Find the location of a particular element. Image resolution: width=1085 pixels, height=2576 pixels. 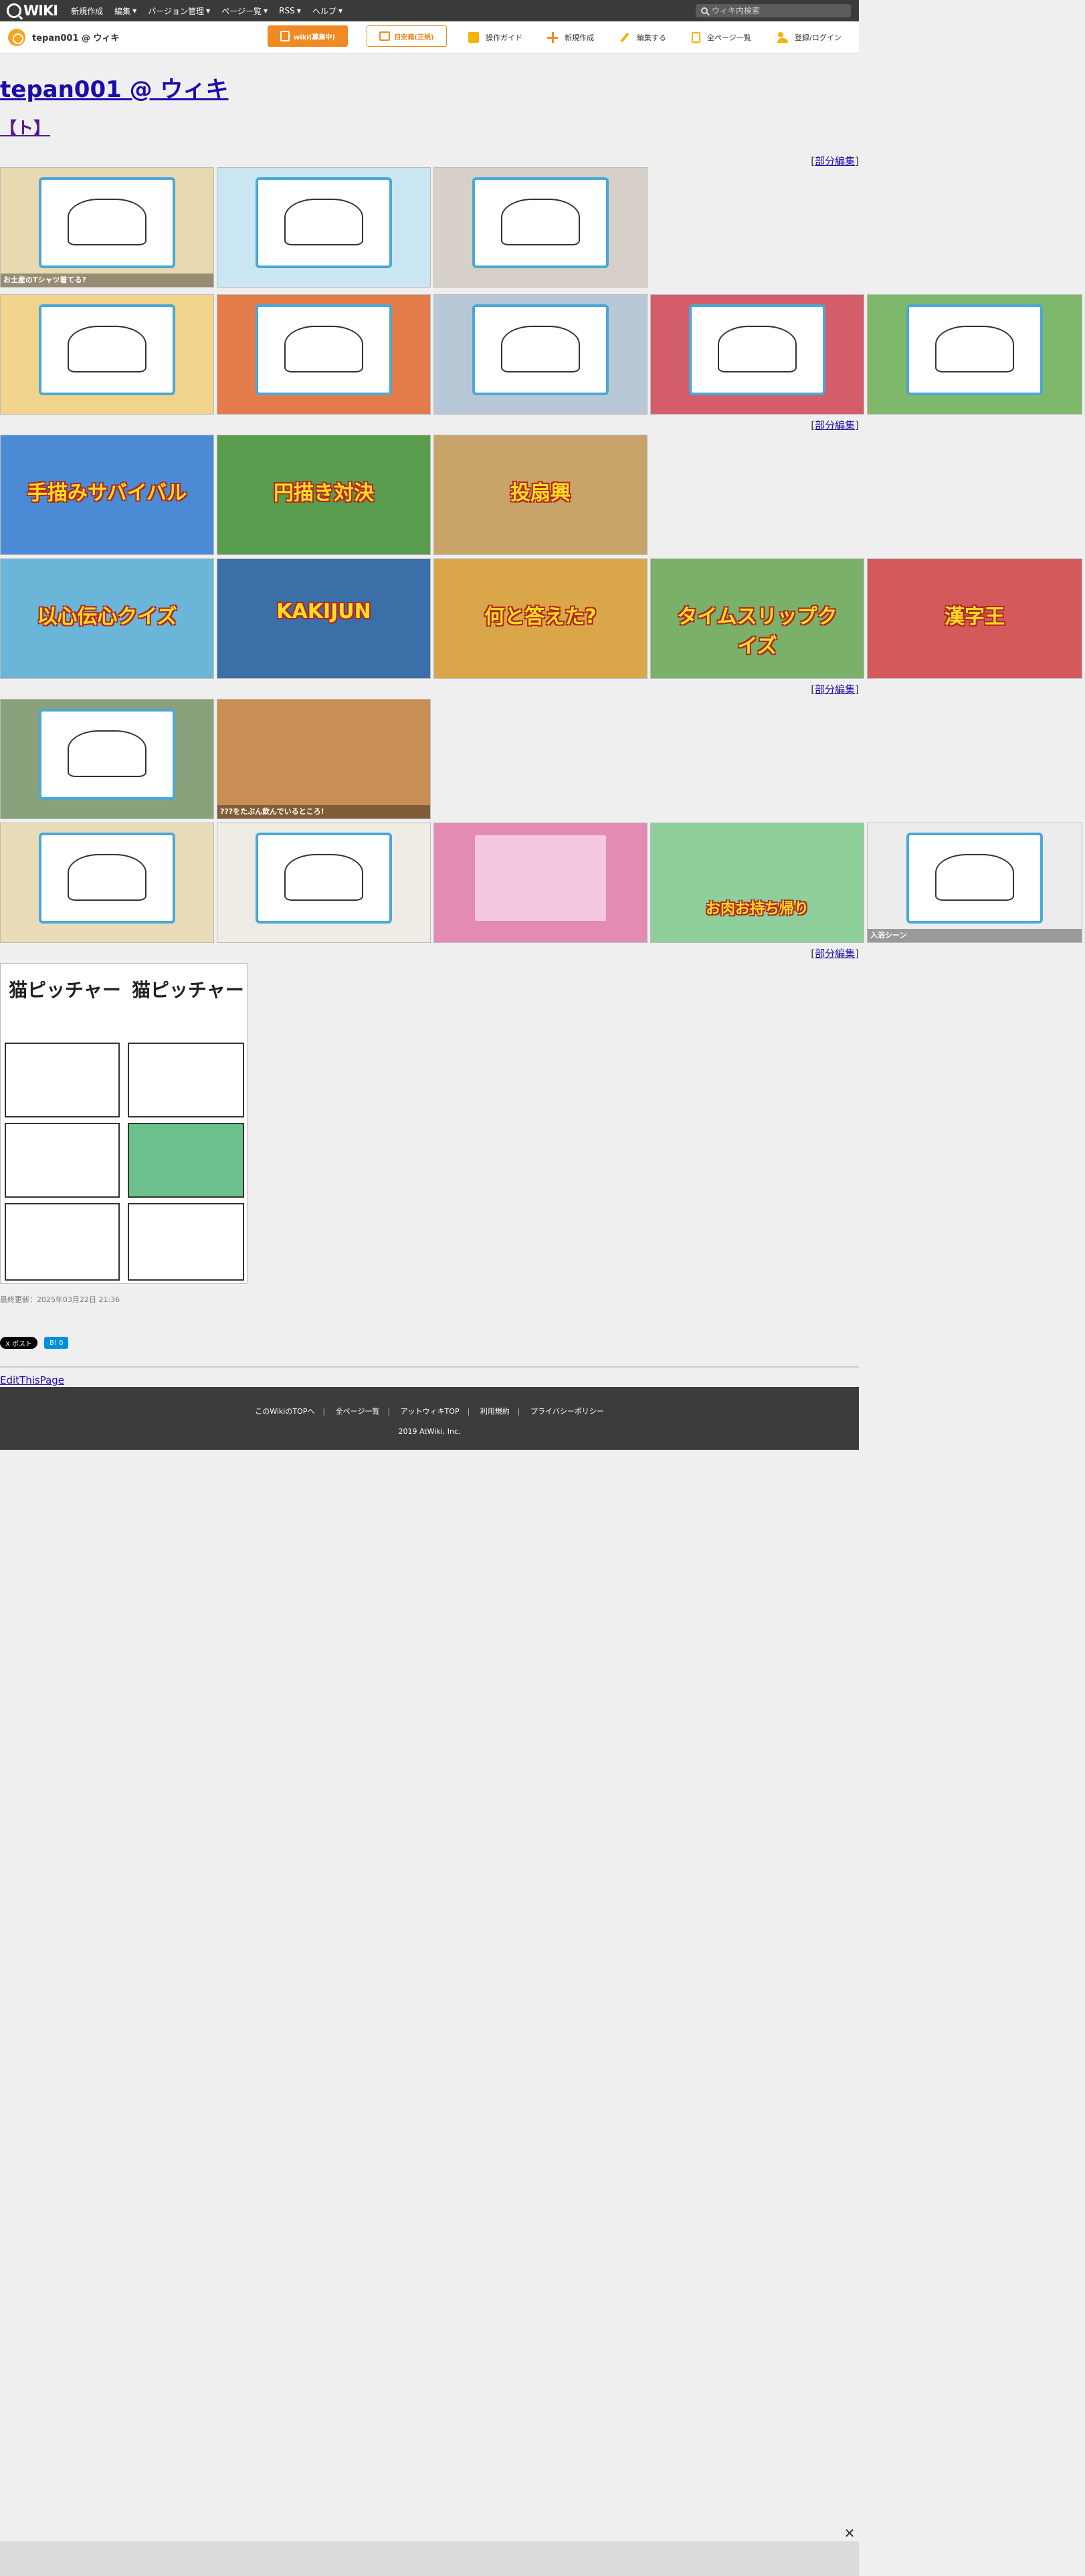

gallery-thumb: お肉お持ち帰り is located at coordinates (757, 883).